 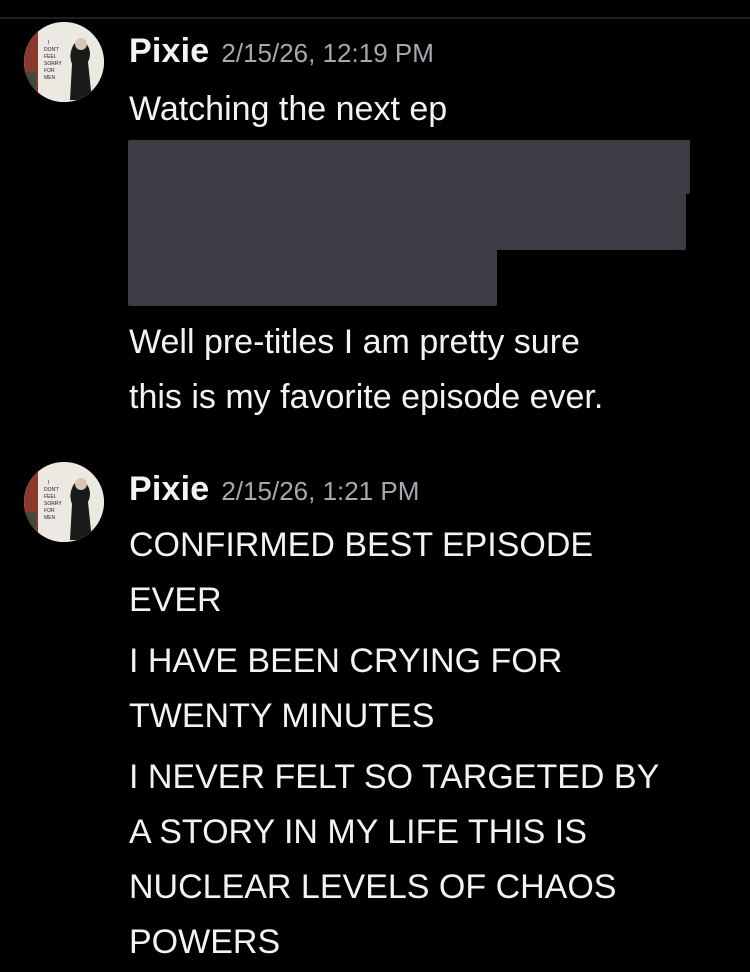 I want to click on timestamp: 2/15/26, 12:19 PM, so click(x=327, y=53).